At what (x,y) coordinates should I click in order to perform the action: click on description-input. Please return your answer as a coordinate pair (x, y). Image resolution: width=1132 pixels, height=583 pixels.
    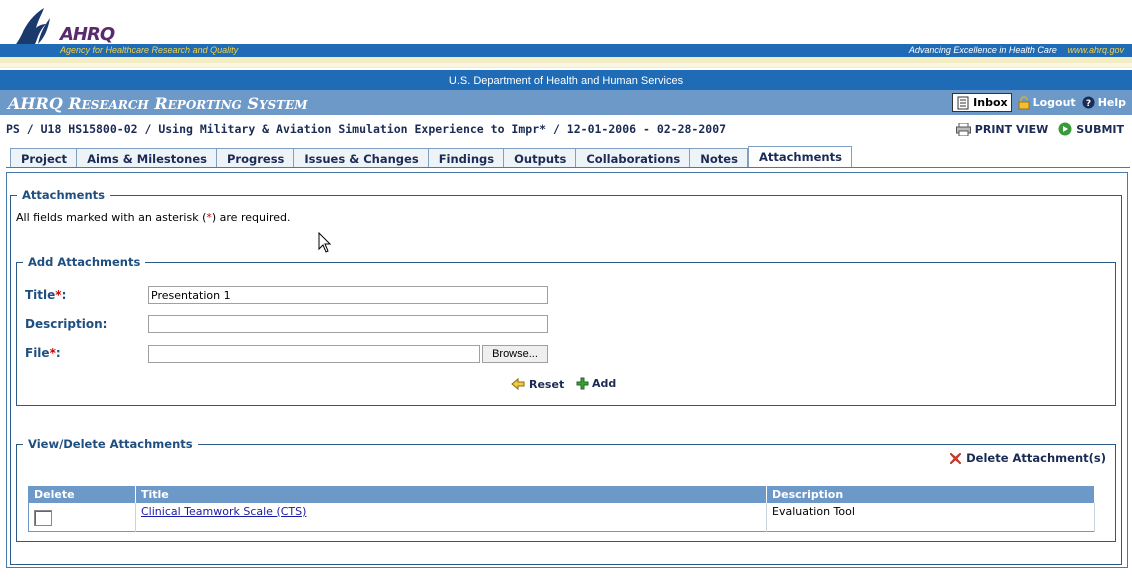
    Looking at the image, I should click on (348, 324).